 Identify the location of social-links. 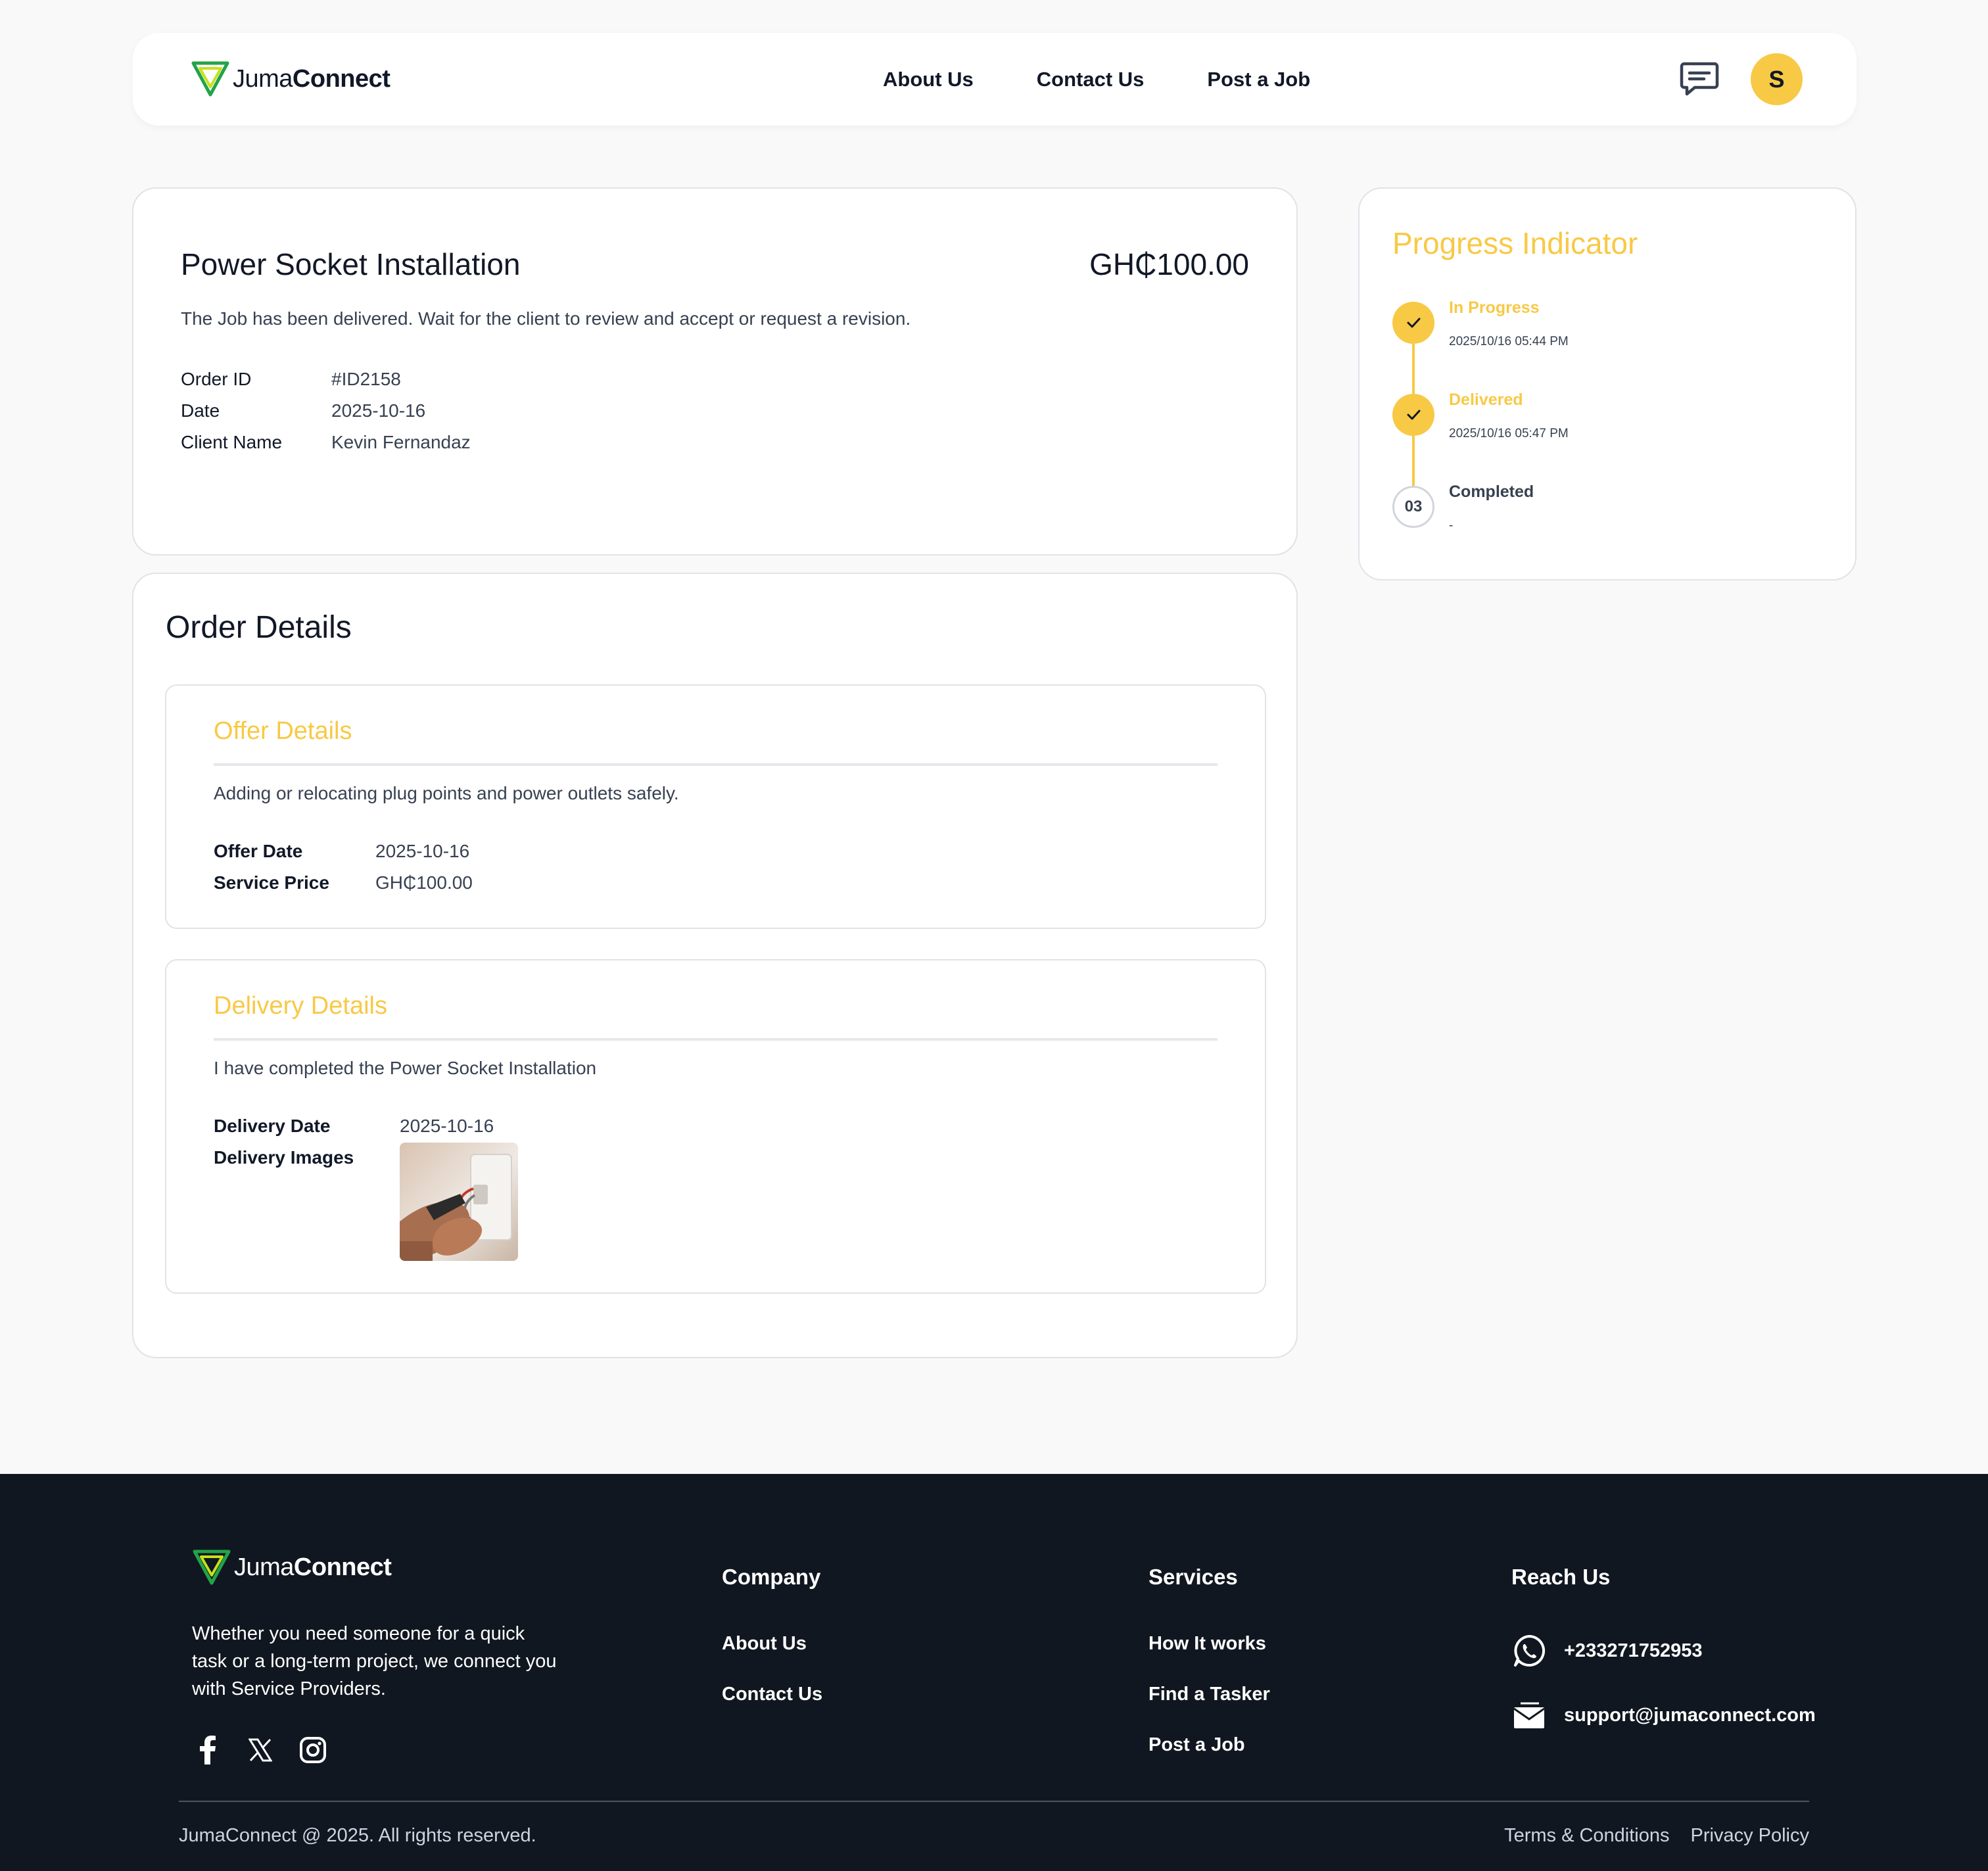
(271, 1750).